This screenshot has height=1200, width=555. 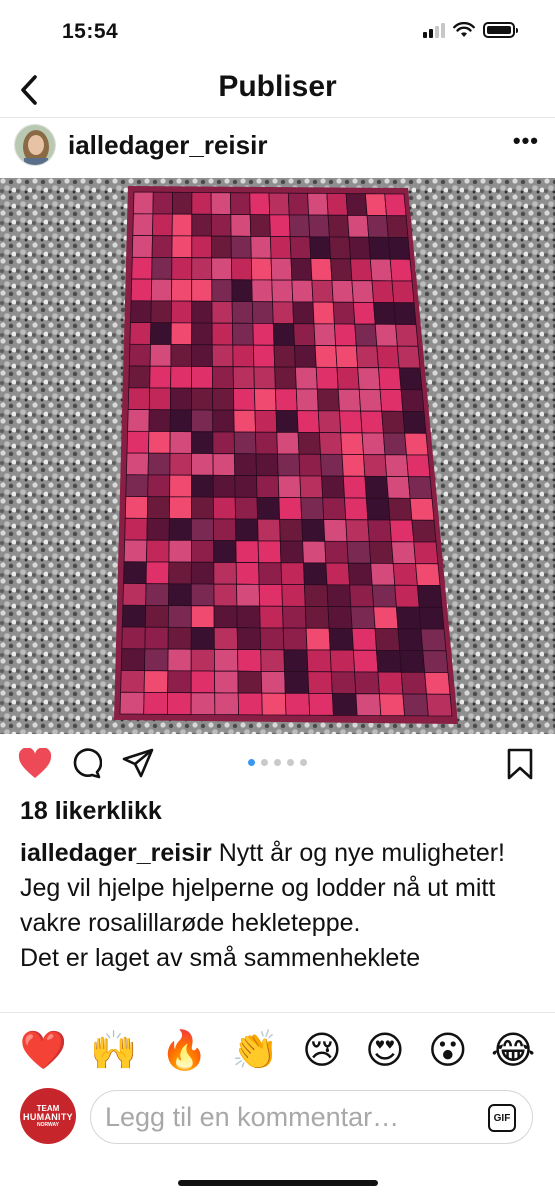 I want to click on share-button, so click(x=138, y=766).